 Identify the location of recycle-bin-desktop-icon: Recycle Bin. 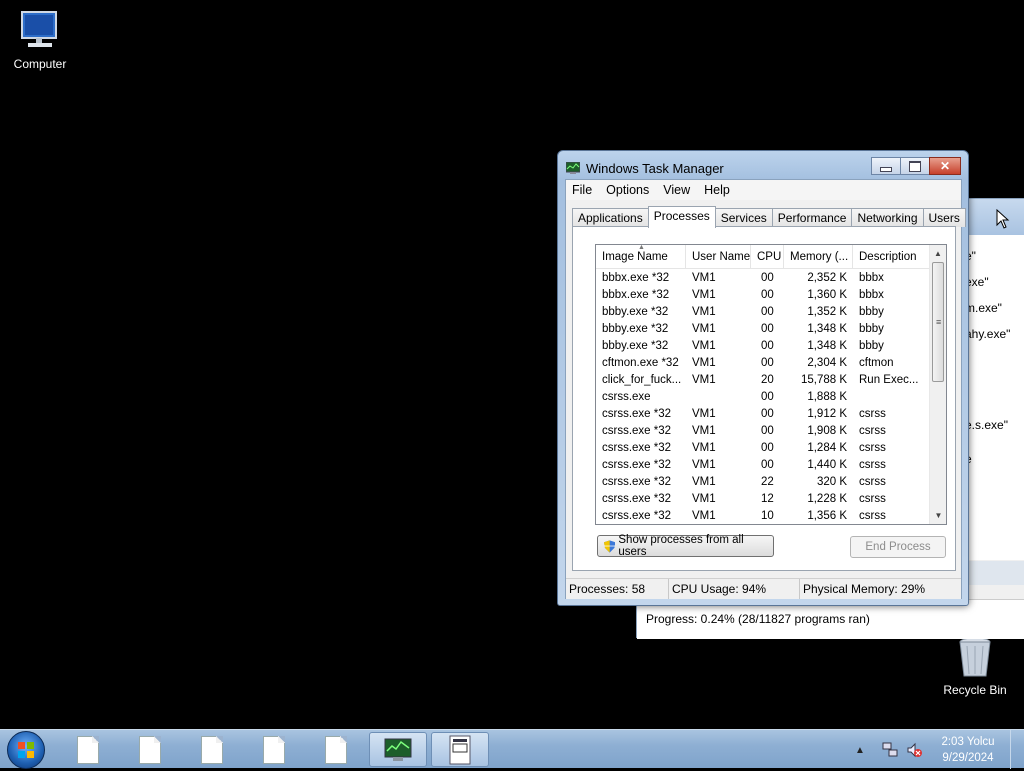
(975, 666).